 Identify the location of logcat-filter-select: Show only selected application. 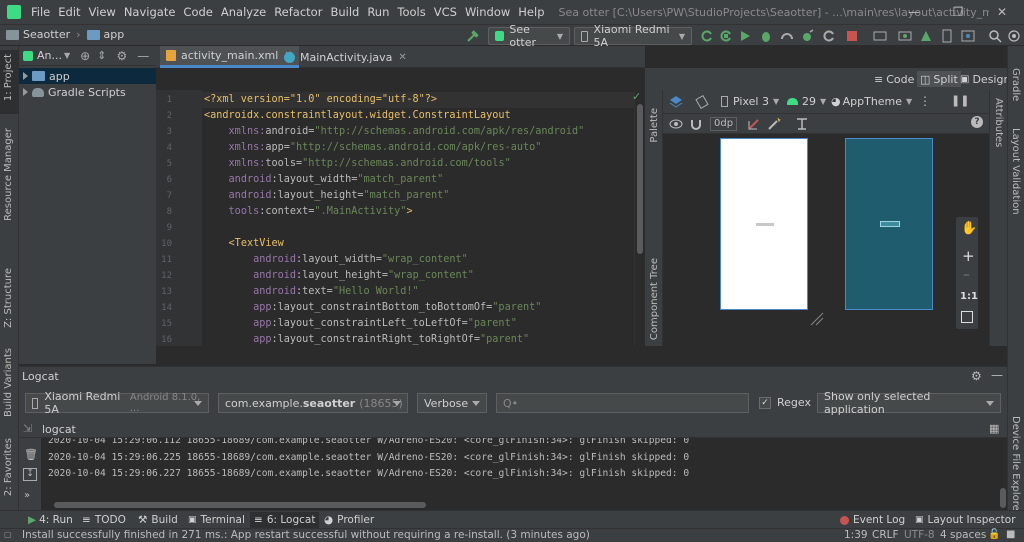
(909, 403).